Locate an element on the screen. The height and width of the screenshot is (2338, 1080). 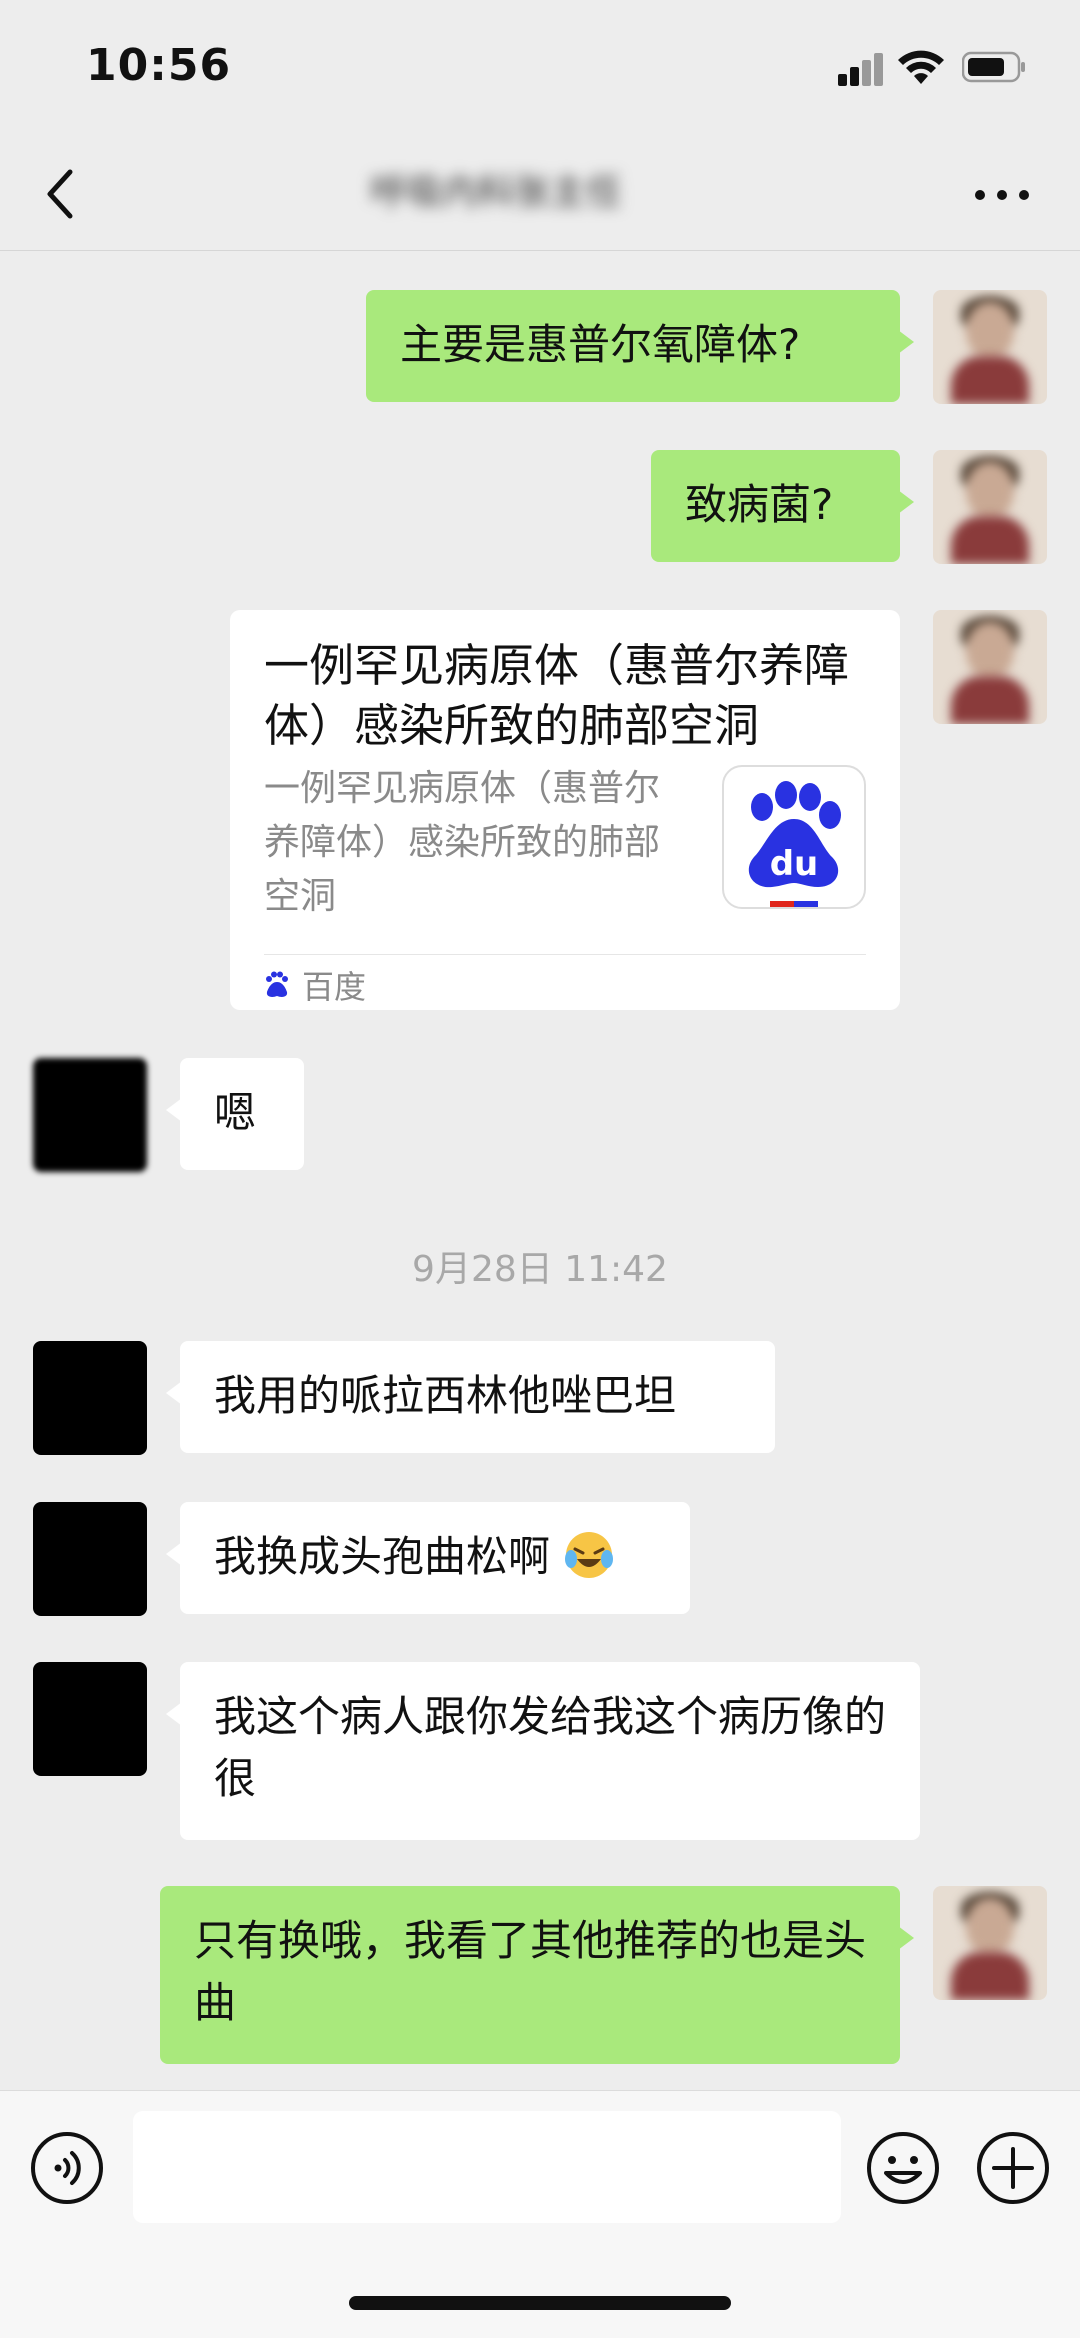
message-bubble: 只有换哦，我看了其他推荐的也是头曲 is located at coordinates (537, 1975).